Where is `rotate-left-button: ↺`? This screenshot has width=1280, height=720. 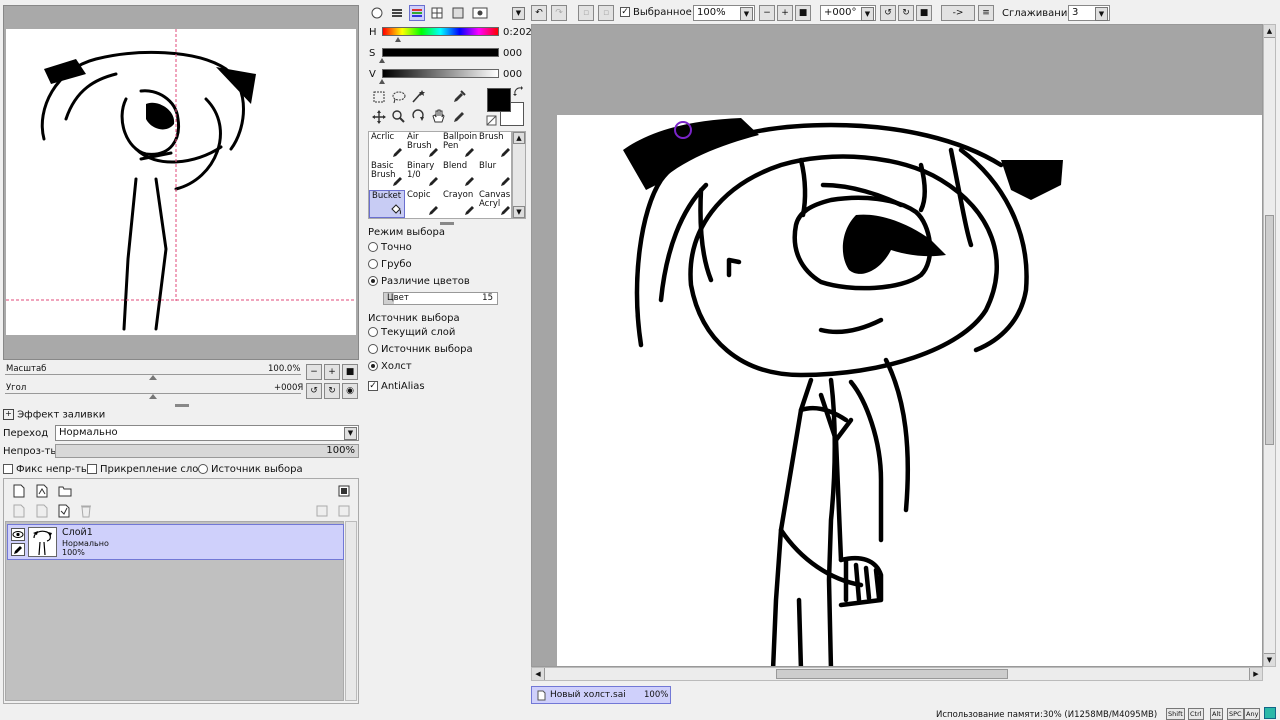 rotate-left-button: ↺ is located at coordinates (314, 391).